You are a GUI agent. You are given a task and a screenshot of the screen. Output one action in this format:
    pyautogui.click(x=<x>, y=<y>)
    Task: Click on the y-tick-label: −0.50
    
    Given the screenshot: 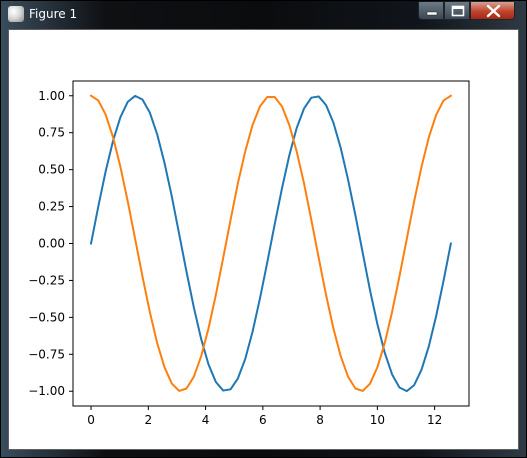 What is the action you would take?
    pyautogui.click(x=46, y=317)
    